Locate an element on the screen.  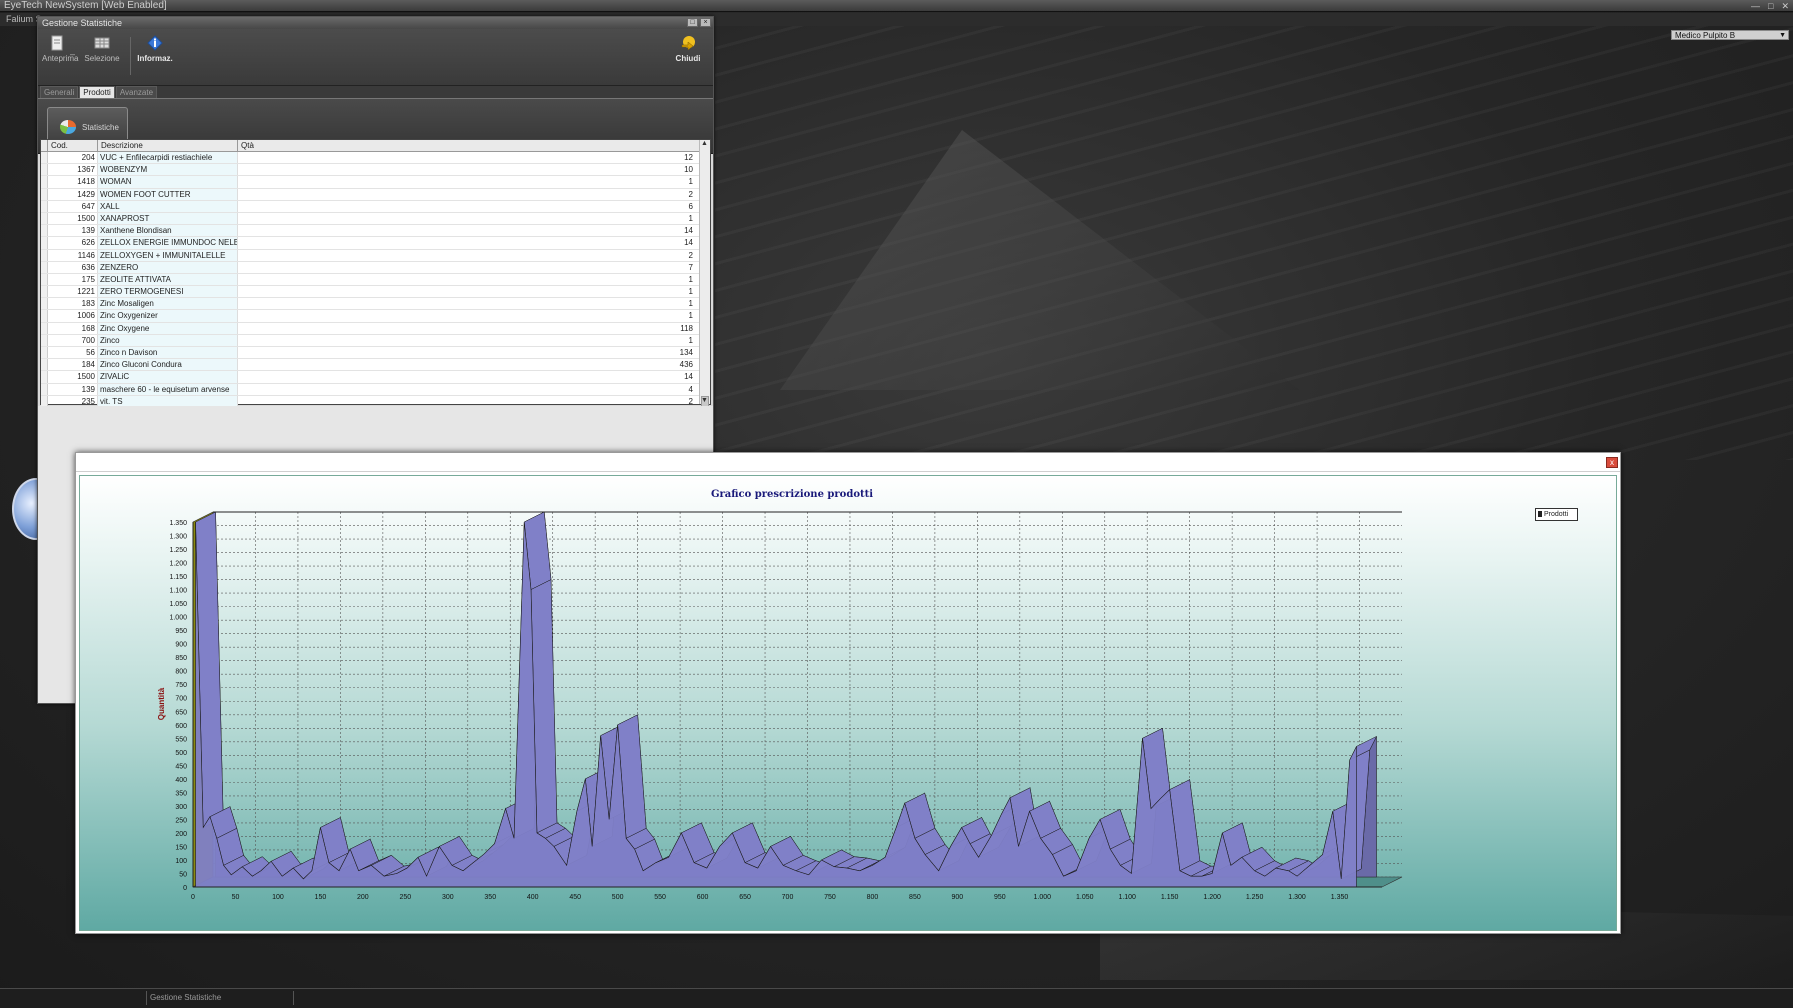
stats-toolbar: Anteprima – Selezione Informaz. Chiudi is located at coordinates (375, 57).